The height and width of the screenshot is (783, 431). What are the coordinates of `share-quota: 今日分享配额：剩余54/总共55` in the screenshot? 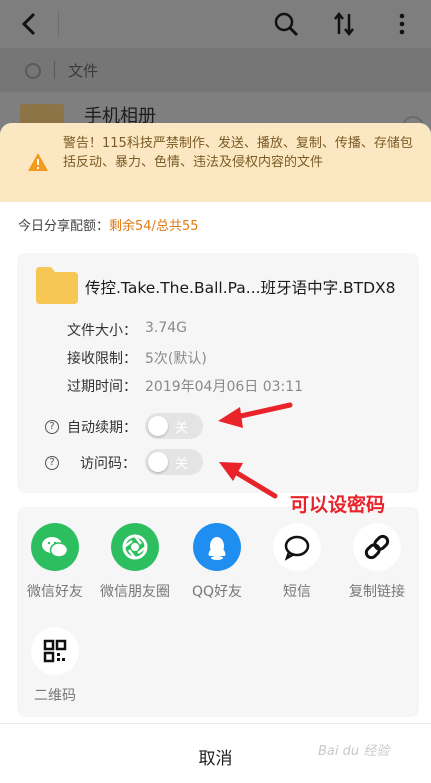 It's located at (108, 224).